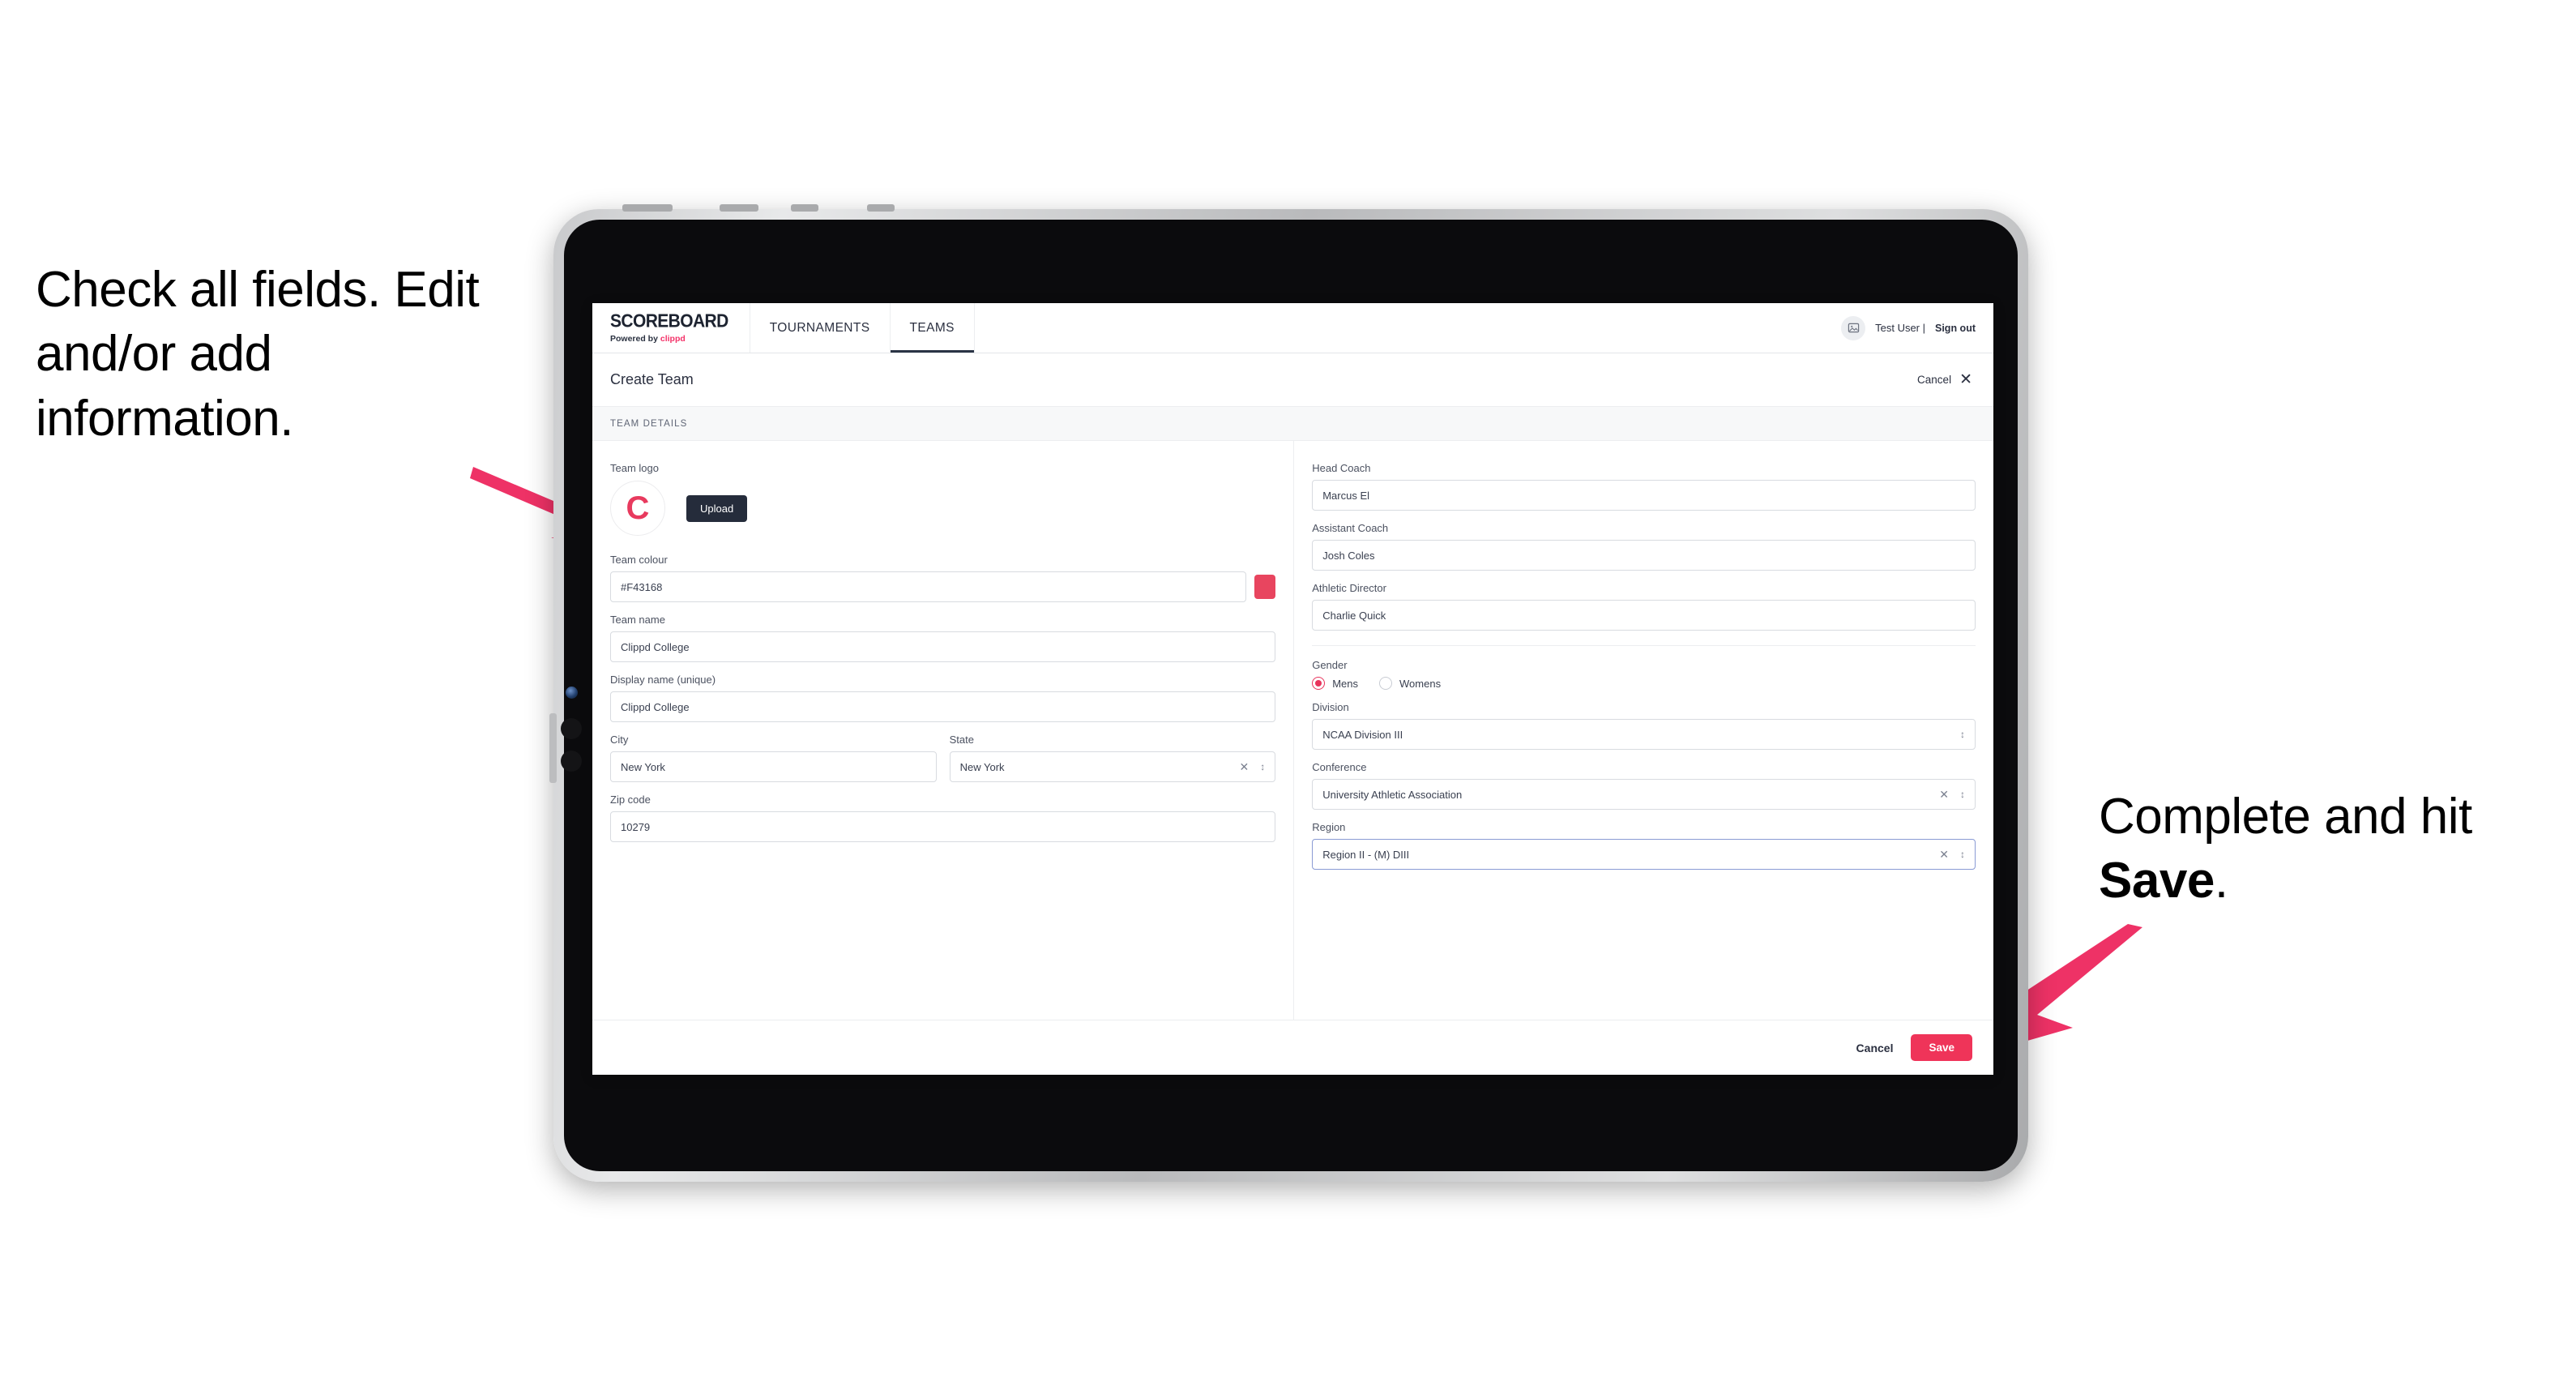 This screenshot has height=1386, width=2576. Describe the element at coordinates (1392, 794) in the screenshot. I see `conference-value: University Athletic Association` at that location.